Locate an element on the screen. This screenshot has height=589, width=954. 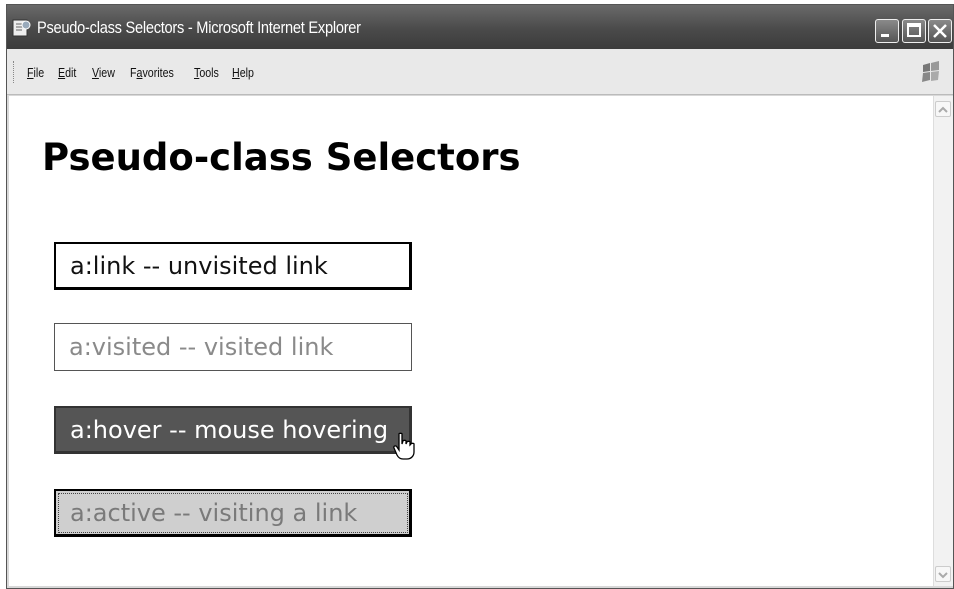
menu-bar: File Edit View Favorites Tools Help is located at coordinates (480, 72).